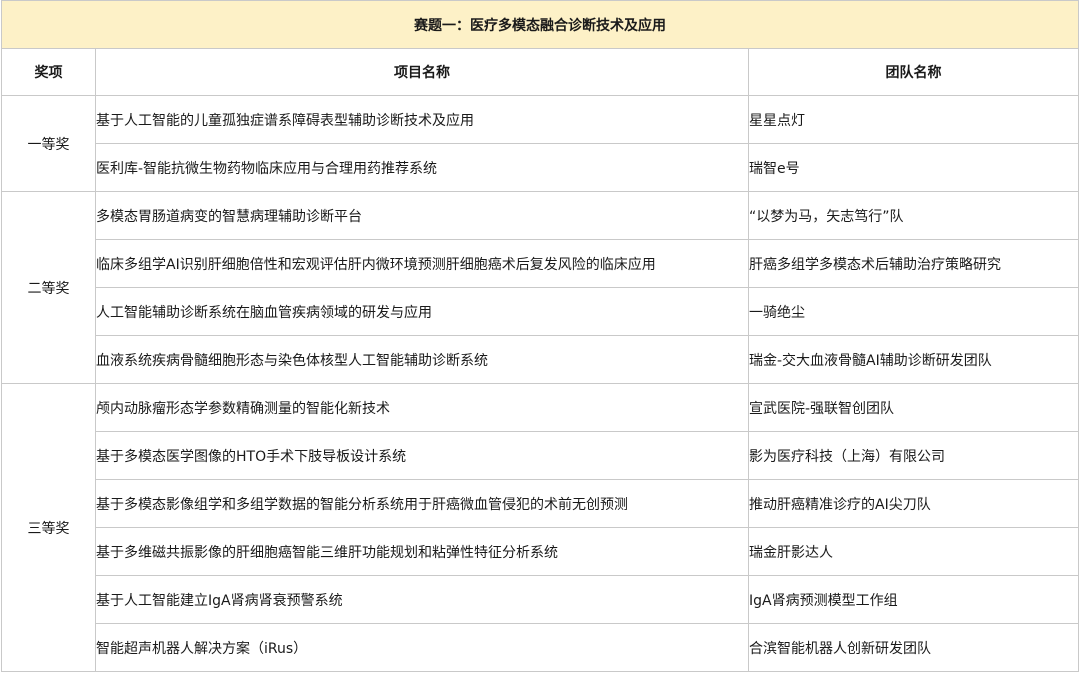 Image resolution: width=1080 pixels, height=685 pixels. I want to click on table-row: 基于多模态医学图像的HTO手术下肢导板设计系统 影为医疗科技（上海）有限公司, so click(541, 455).